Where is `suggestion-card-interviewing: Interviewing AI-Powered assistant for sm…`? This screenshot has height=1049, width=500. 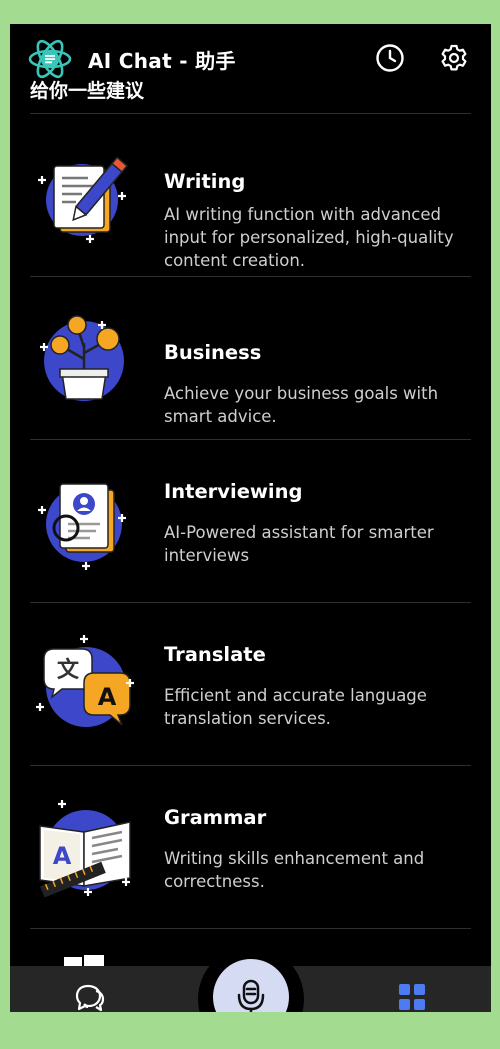
suggestion-card-interviewing: Interviewing AI-Powered assistant for sm… is located at coordinates (250, 521).